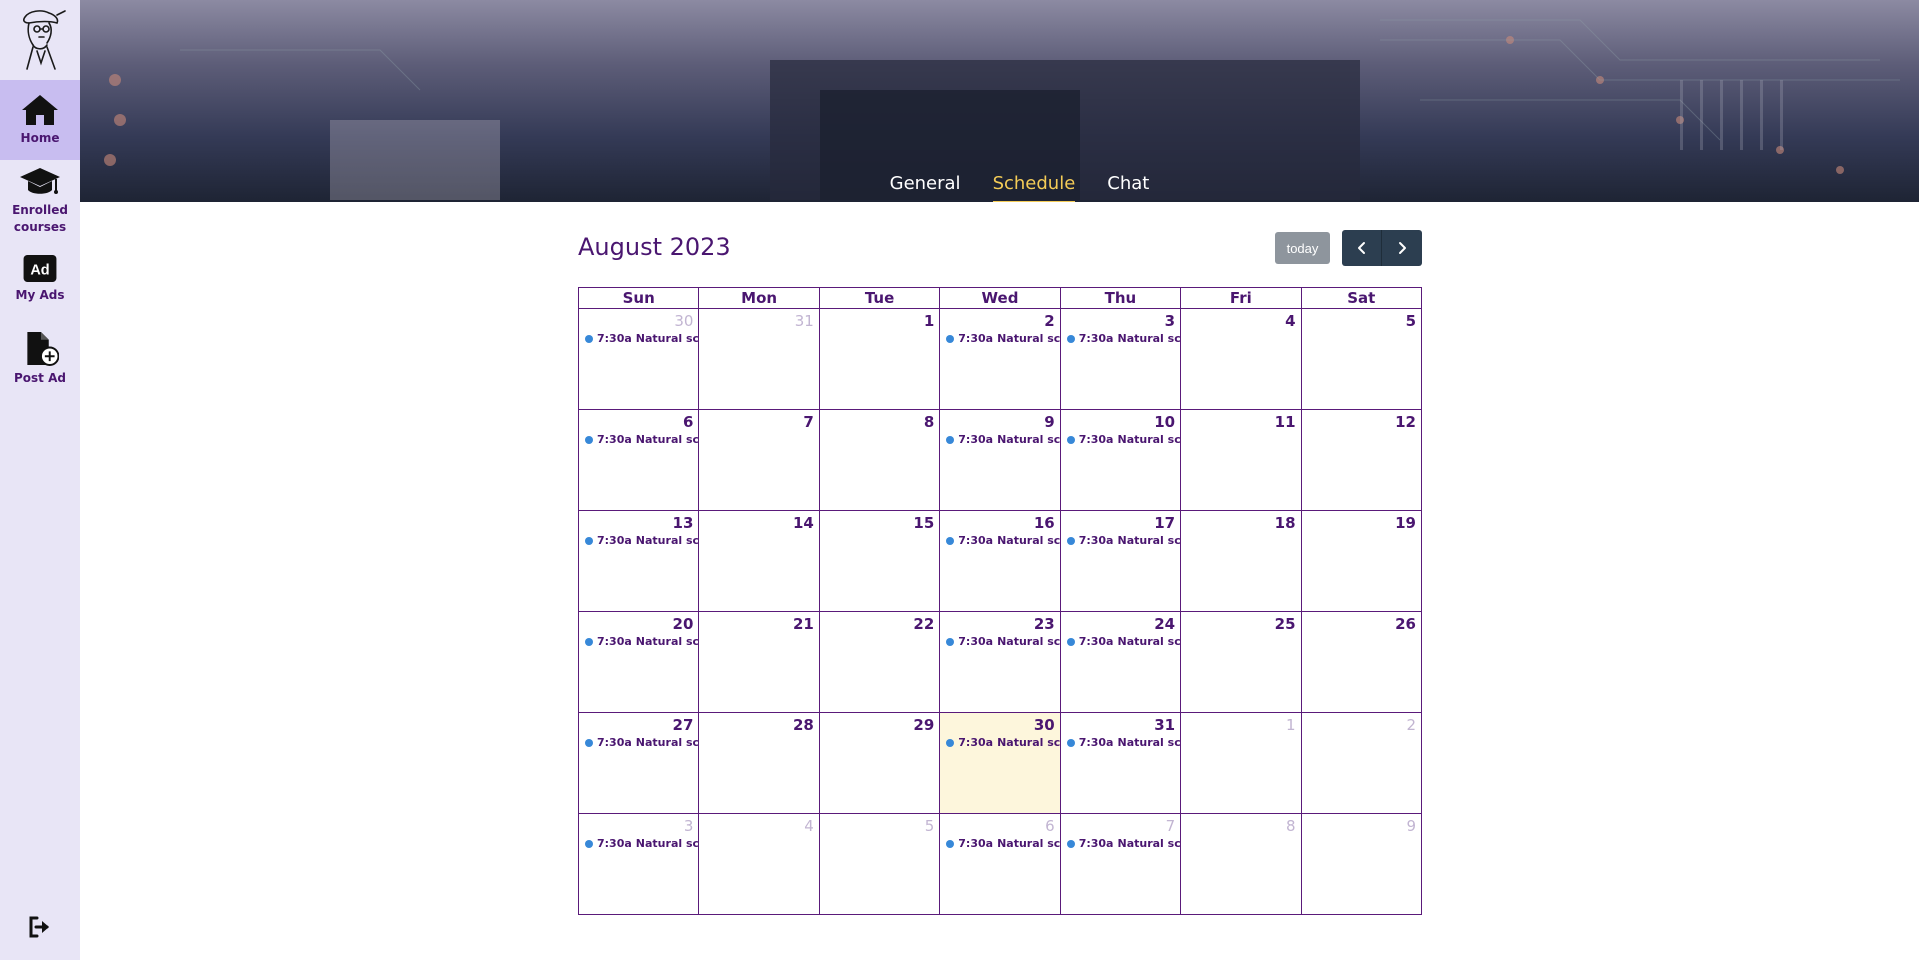 Image resolution: width=1919 pixels, height=960 pixels. Describe the element at coordinates (759, 460) in the screenshot. I see `day-cell: 7` at that location.